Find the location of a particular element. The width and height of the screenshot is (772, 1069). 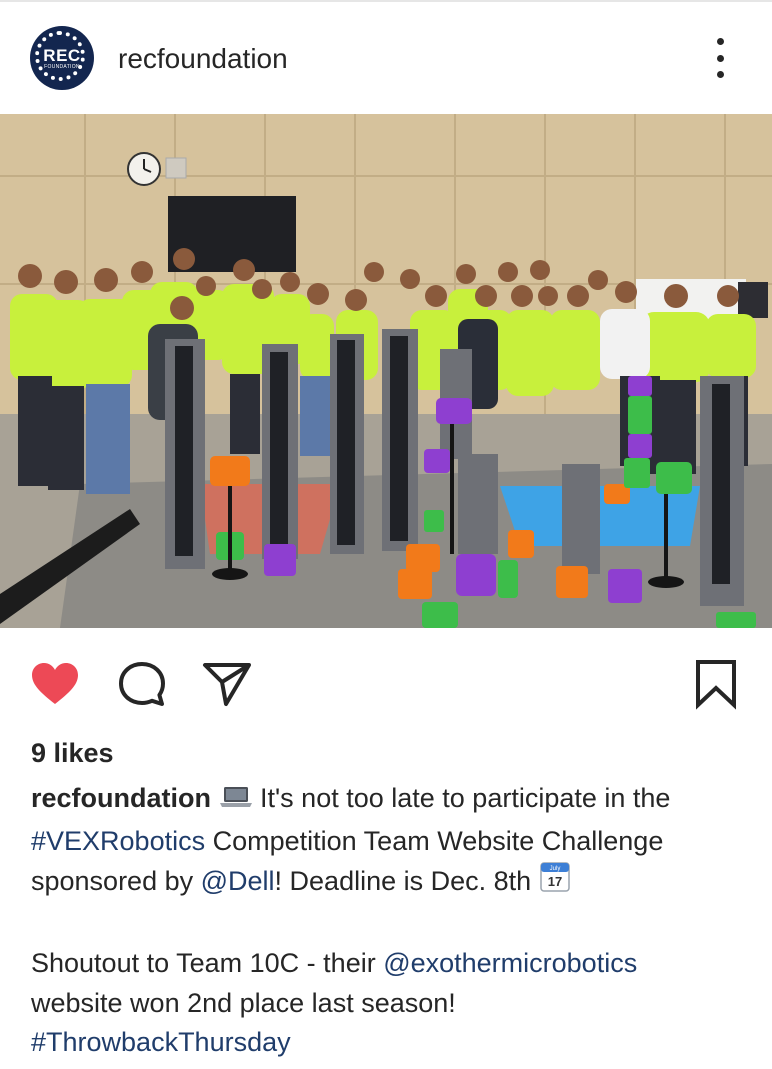

caption-line-6: website won 2nd place last season! is located at coordinates (391, 1004).